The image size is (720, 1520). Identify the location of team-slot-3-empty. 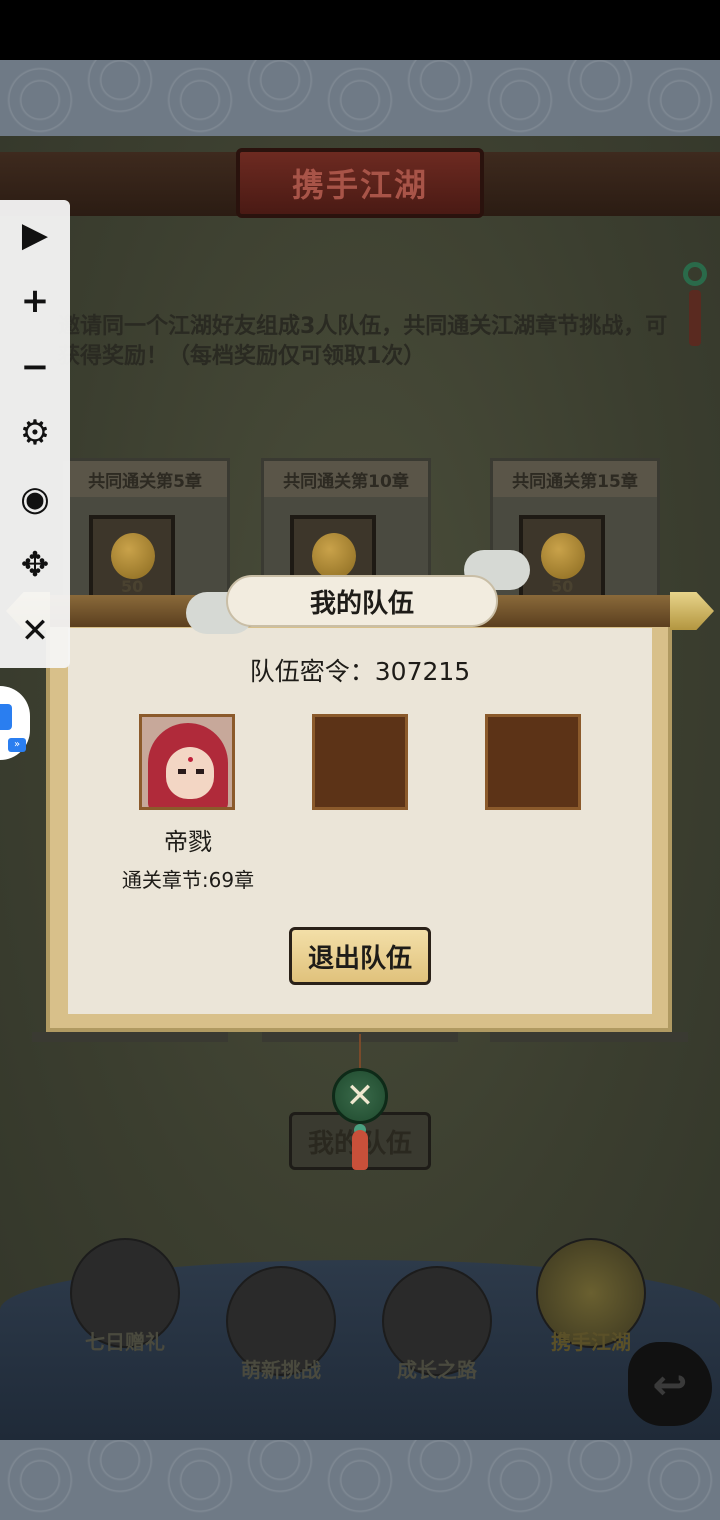
(533, 762).